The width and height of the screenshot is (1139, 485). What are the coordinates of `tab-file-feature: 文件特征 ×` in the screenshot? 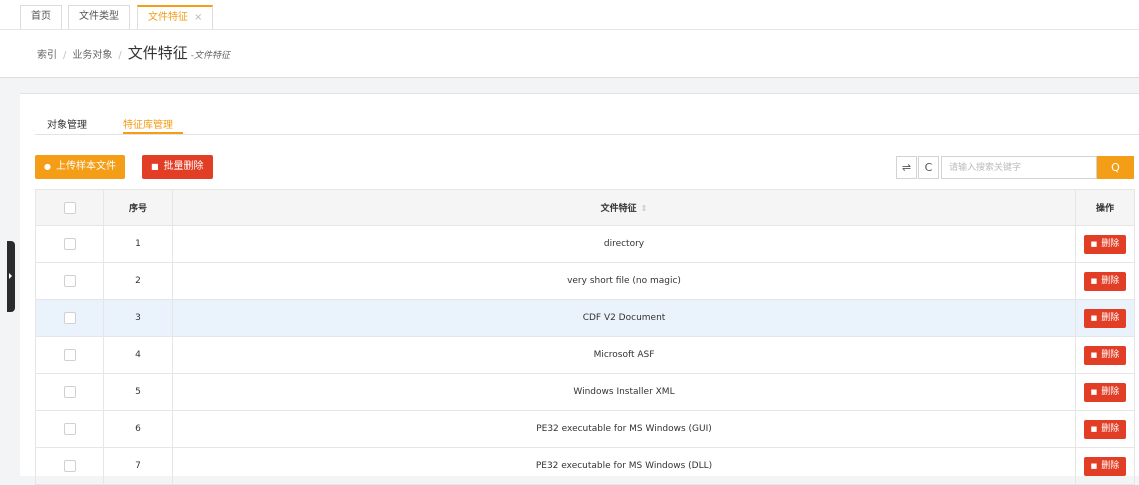 It's located at (175, 17).